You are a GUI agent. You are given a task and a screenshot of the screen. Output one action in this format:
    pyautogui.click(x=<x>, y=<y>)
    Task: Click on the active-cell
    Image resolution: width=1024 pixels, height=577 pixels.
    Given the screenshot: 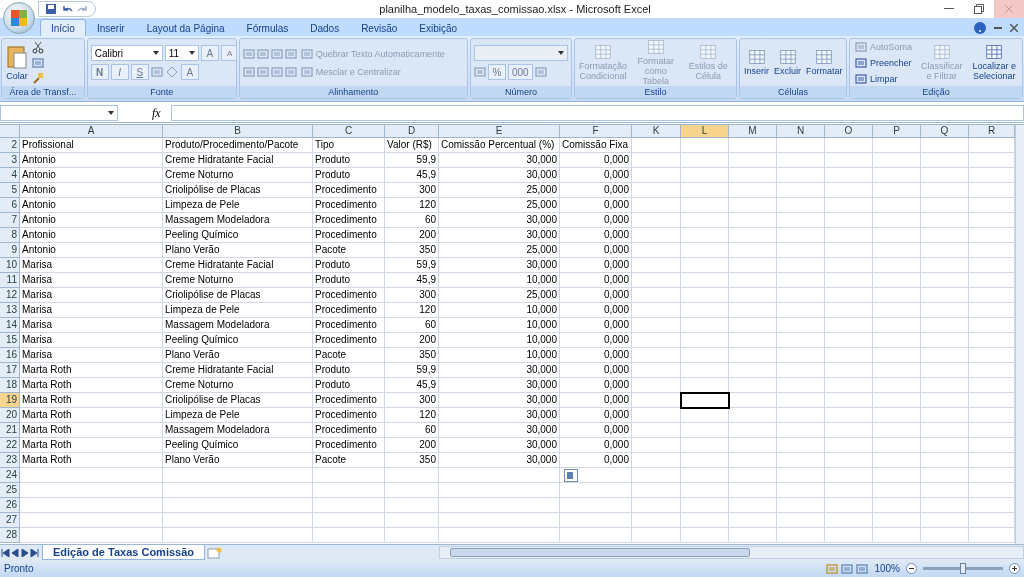 What is the action you would take?
    pyautogui.click(x=705, y=400)
    